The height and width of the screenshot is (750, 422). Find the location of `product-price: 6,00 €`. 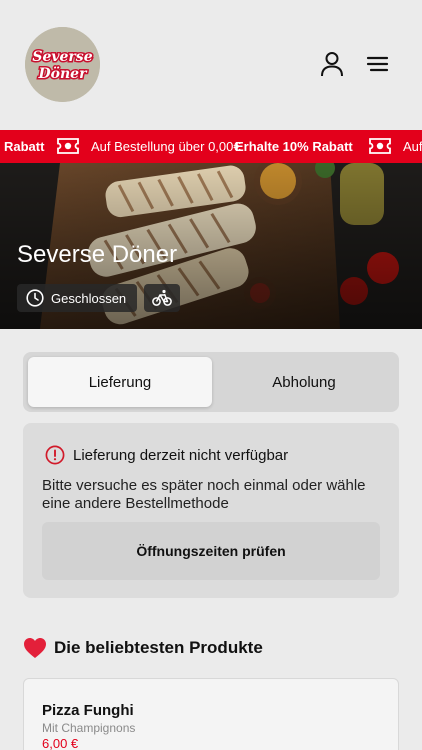

product-price: 6,00 € is located at coordinates (60, 743).